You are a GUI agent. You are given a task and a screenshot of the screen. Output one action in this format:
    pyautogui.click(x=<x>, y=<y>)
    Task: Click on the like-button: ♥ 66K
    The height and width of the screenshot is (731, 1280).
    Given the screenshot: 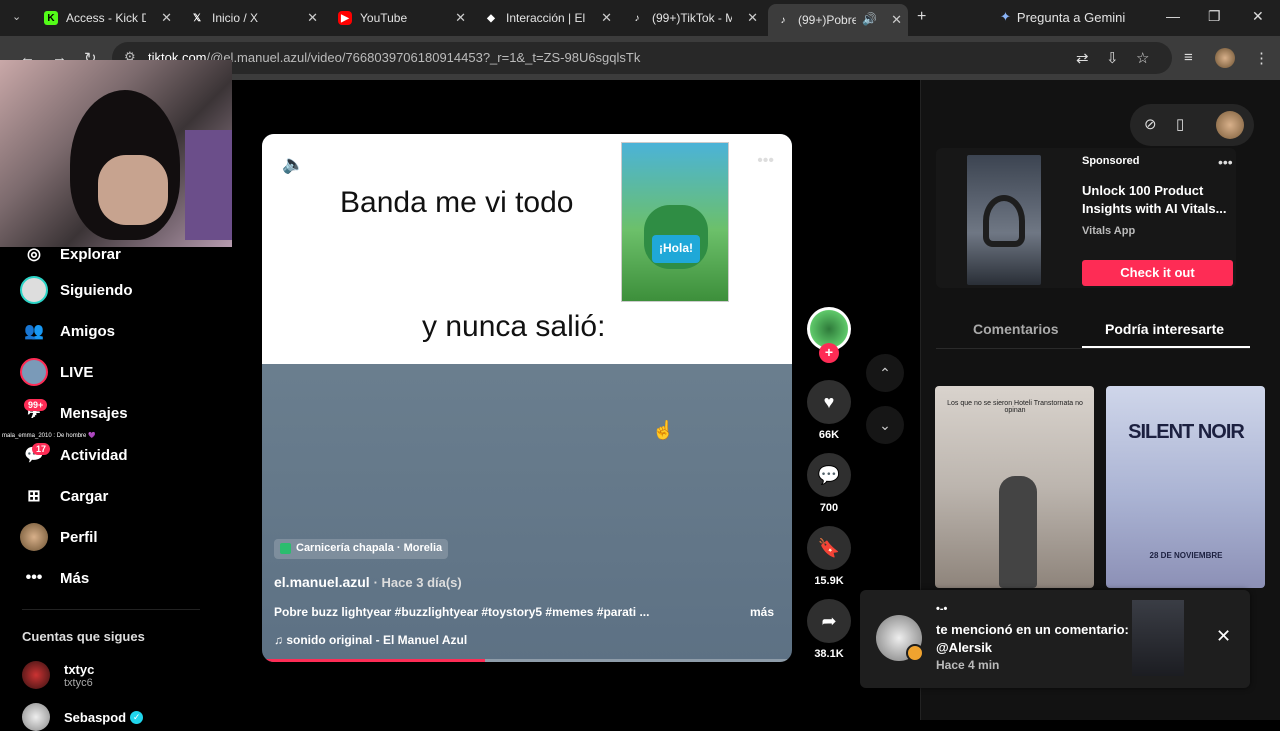 What is the action you would take?
    pyautogui.click(x=829, y=410)
    